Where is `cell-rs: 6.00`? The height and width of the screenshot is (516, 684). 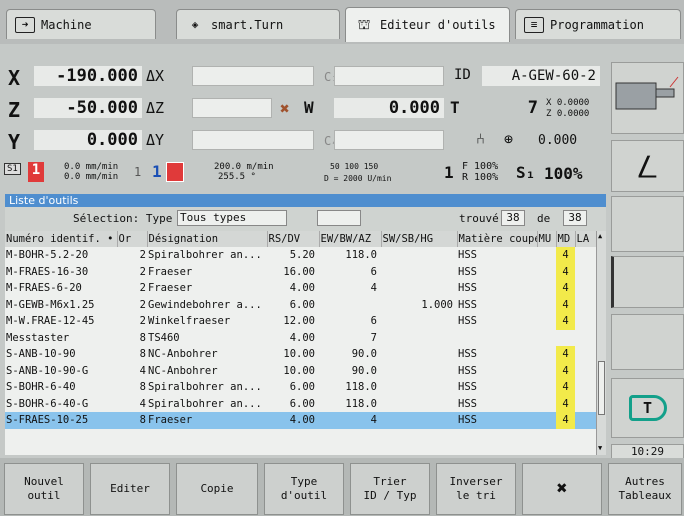 cell-rs: 6.00 is located at coordinates (302, 387).